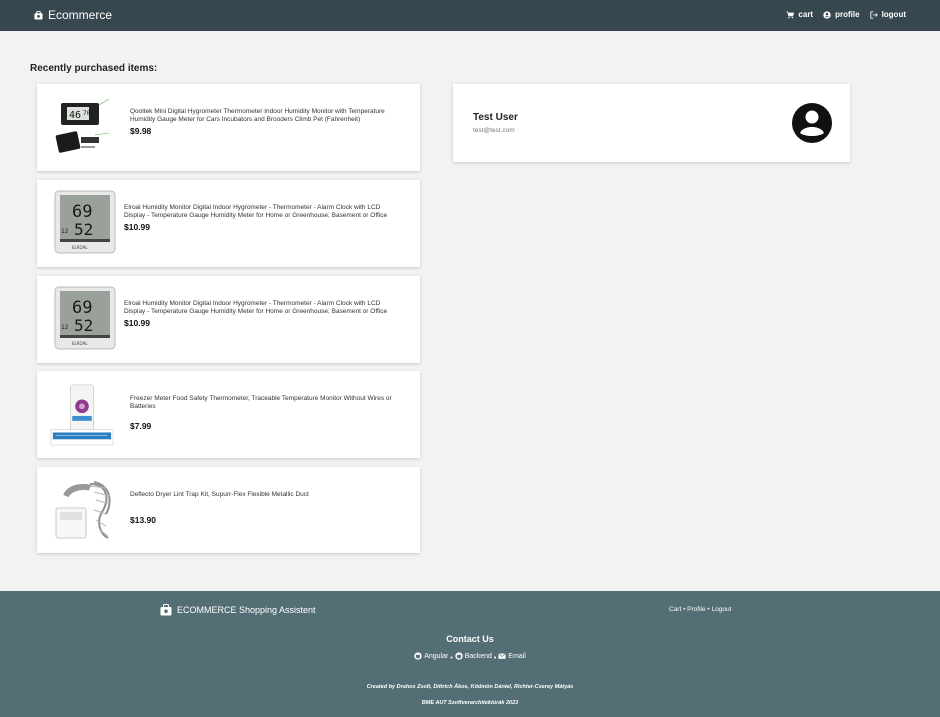 This screenshot has width=940, height=717. What do you see at coordinates (80, 15) in the screenshot?
I see `brand-label: Ecommerce` at bounding box center [80, 15].